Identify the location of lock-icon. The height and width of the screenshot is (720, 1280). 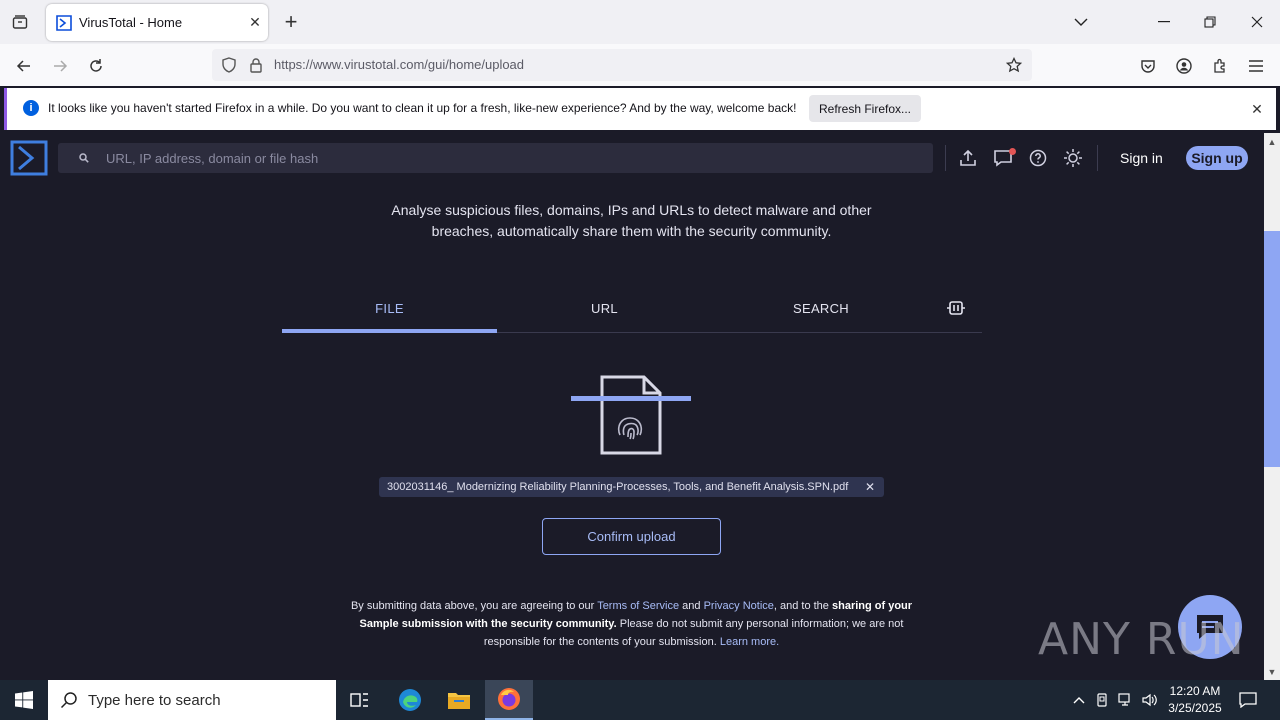
(256, 65).